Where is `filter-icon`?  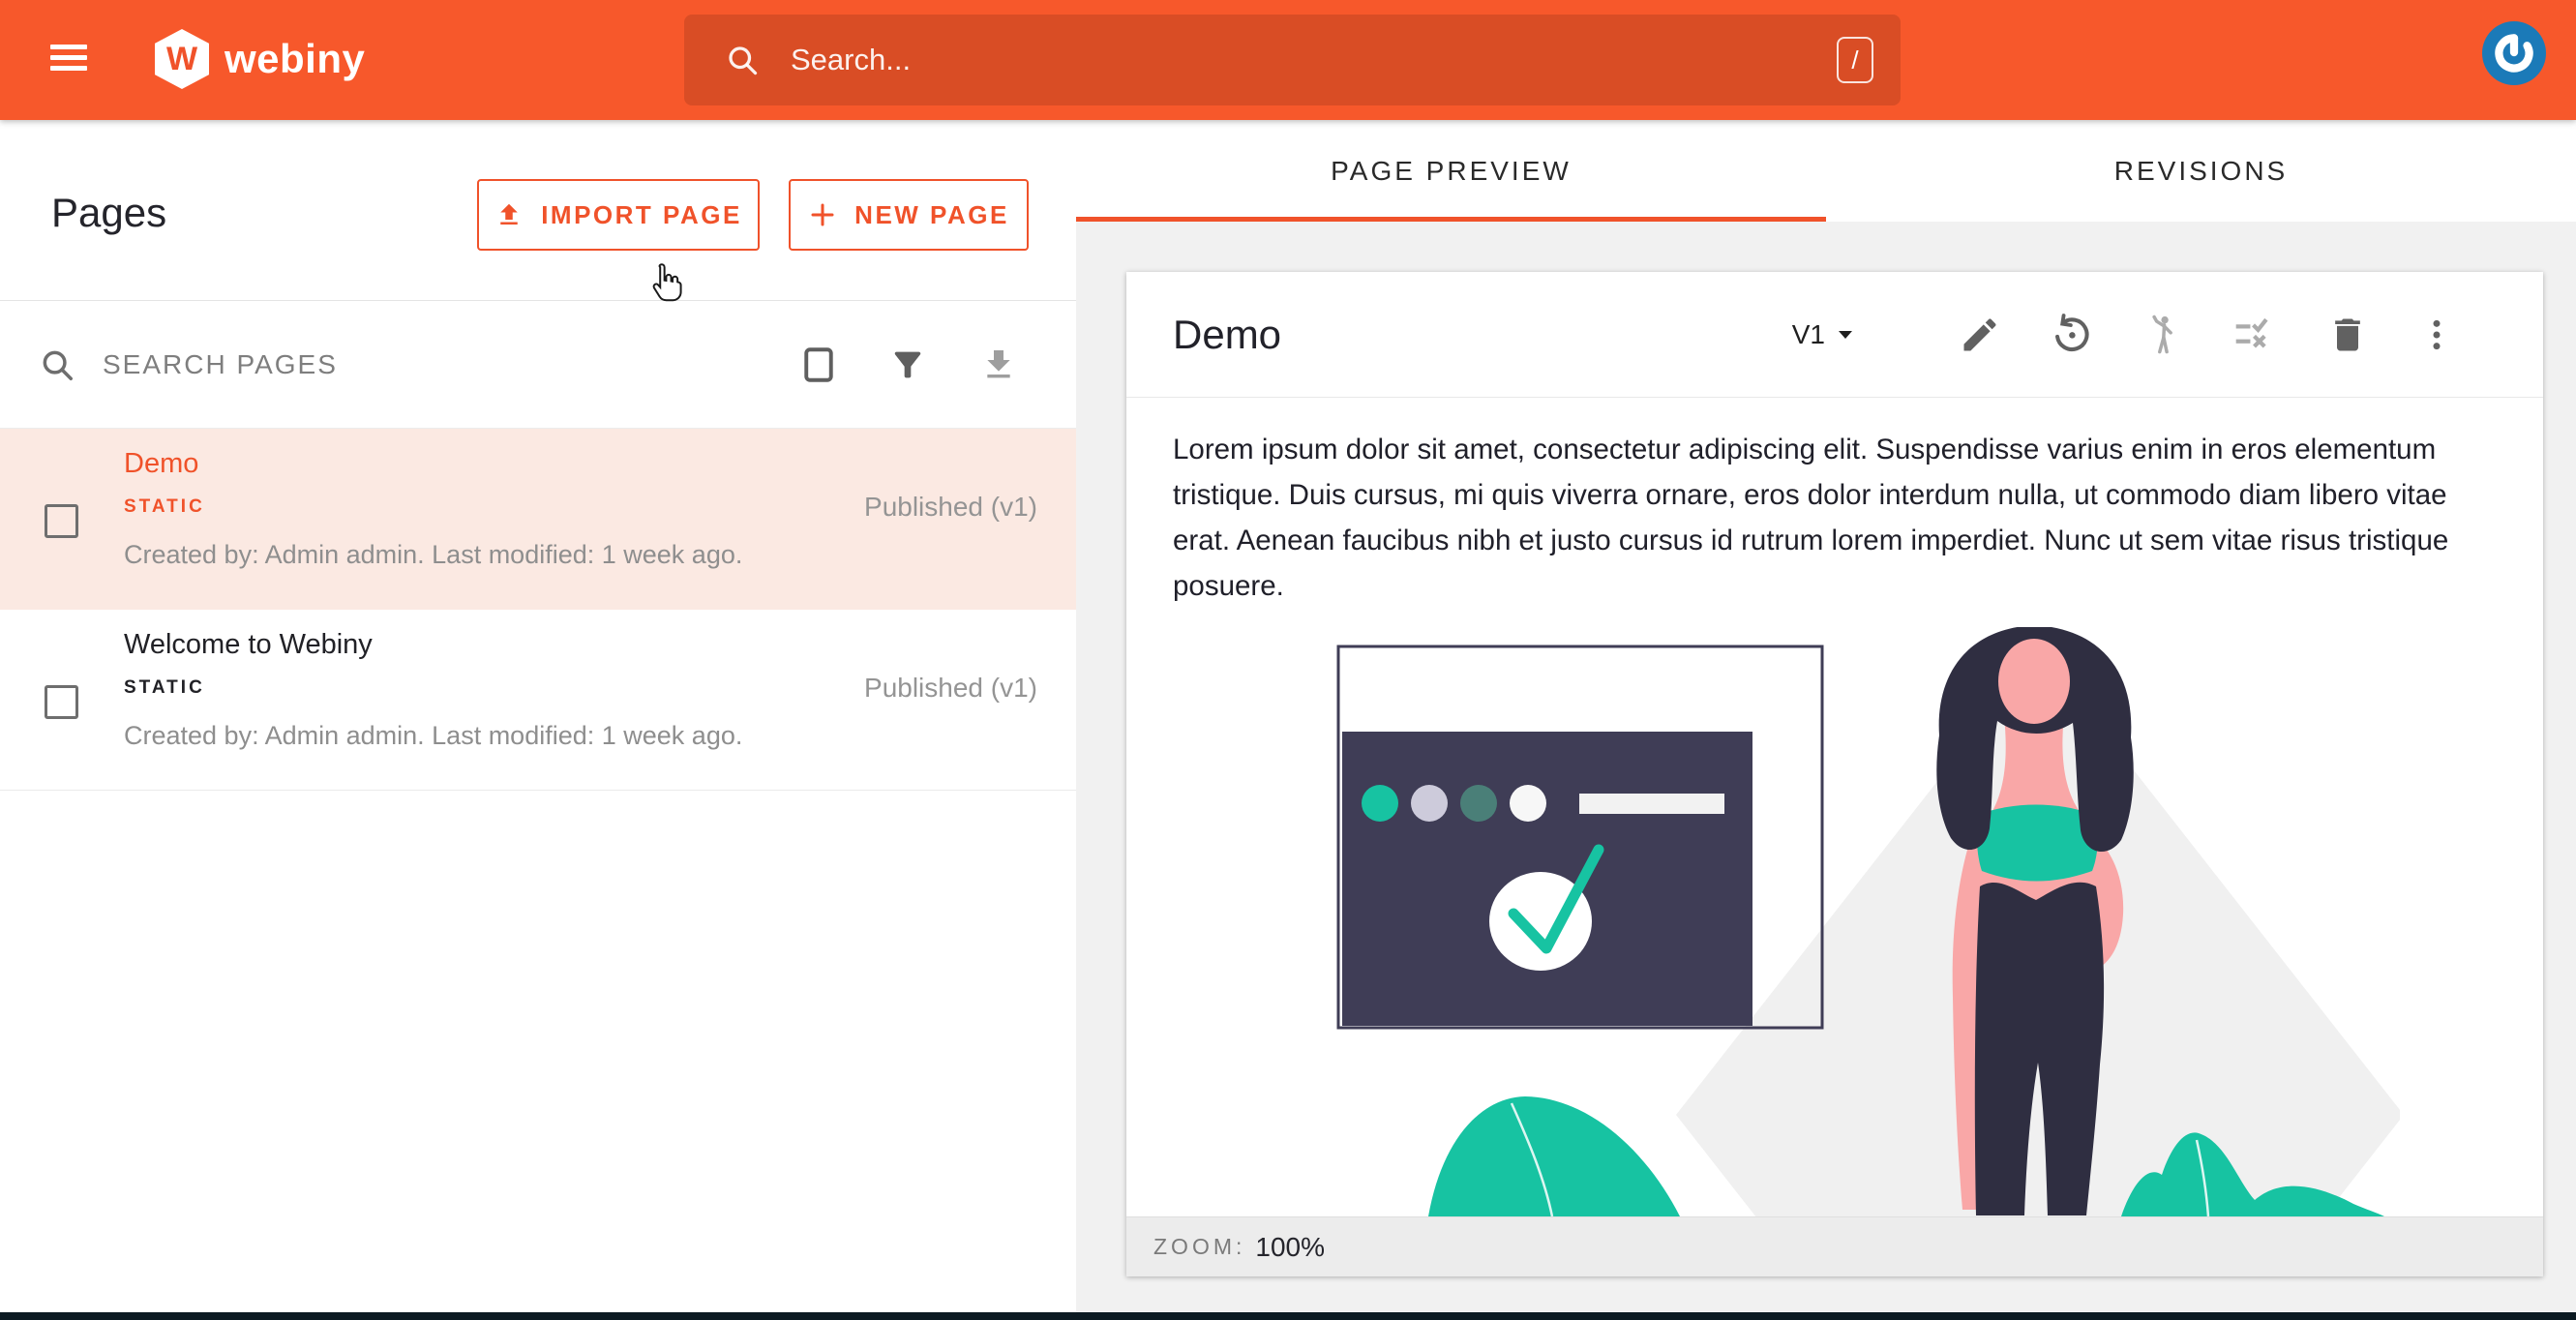
filter-icon is located at coordinates (907, 365).